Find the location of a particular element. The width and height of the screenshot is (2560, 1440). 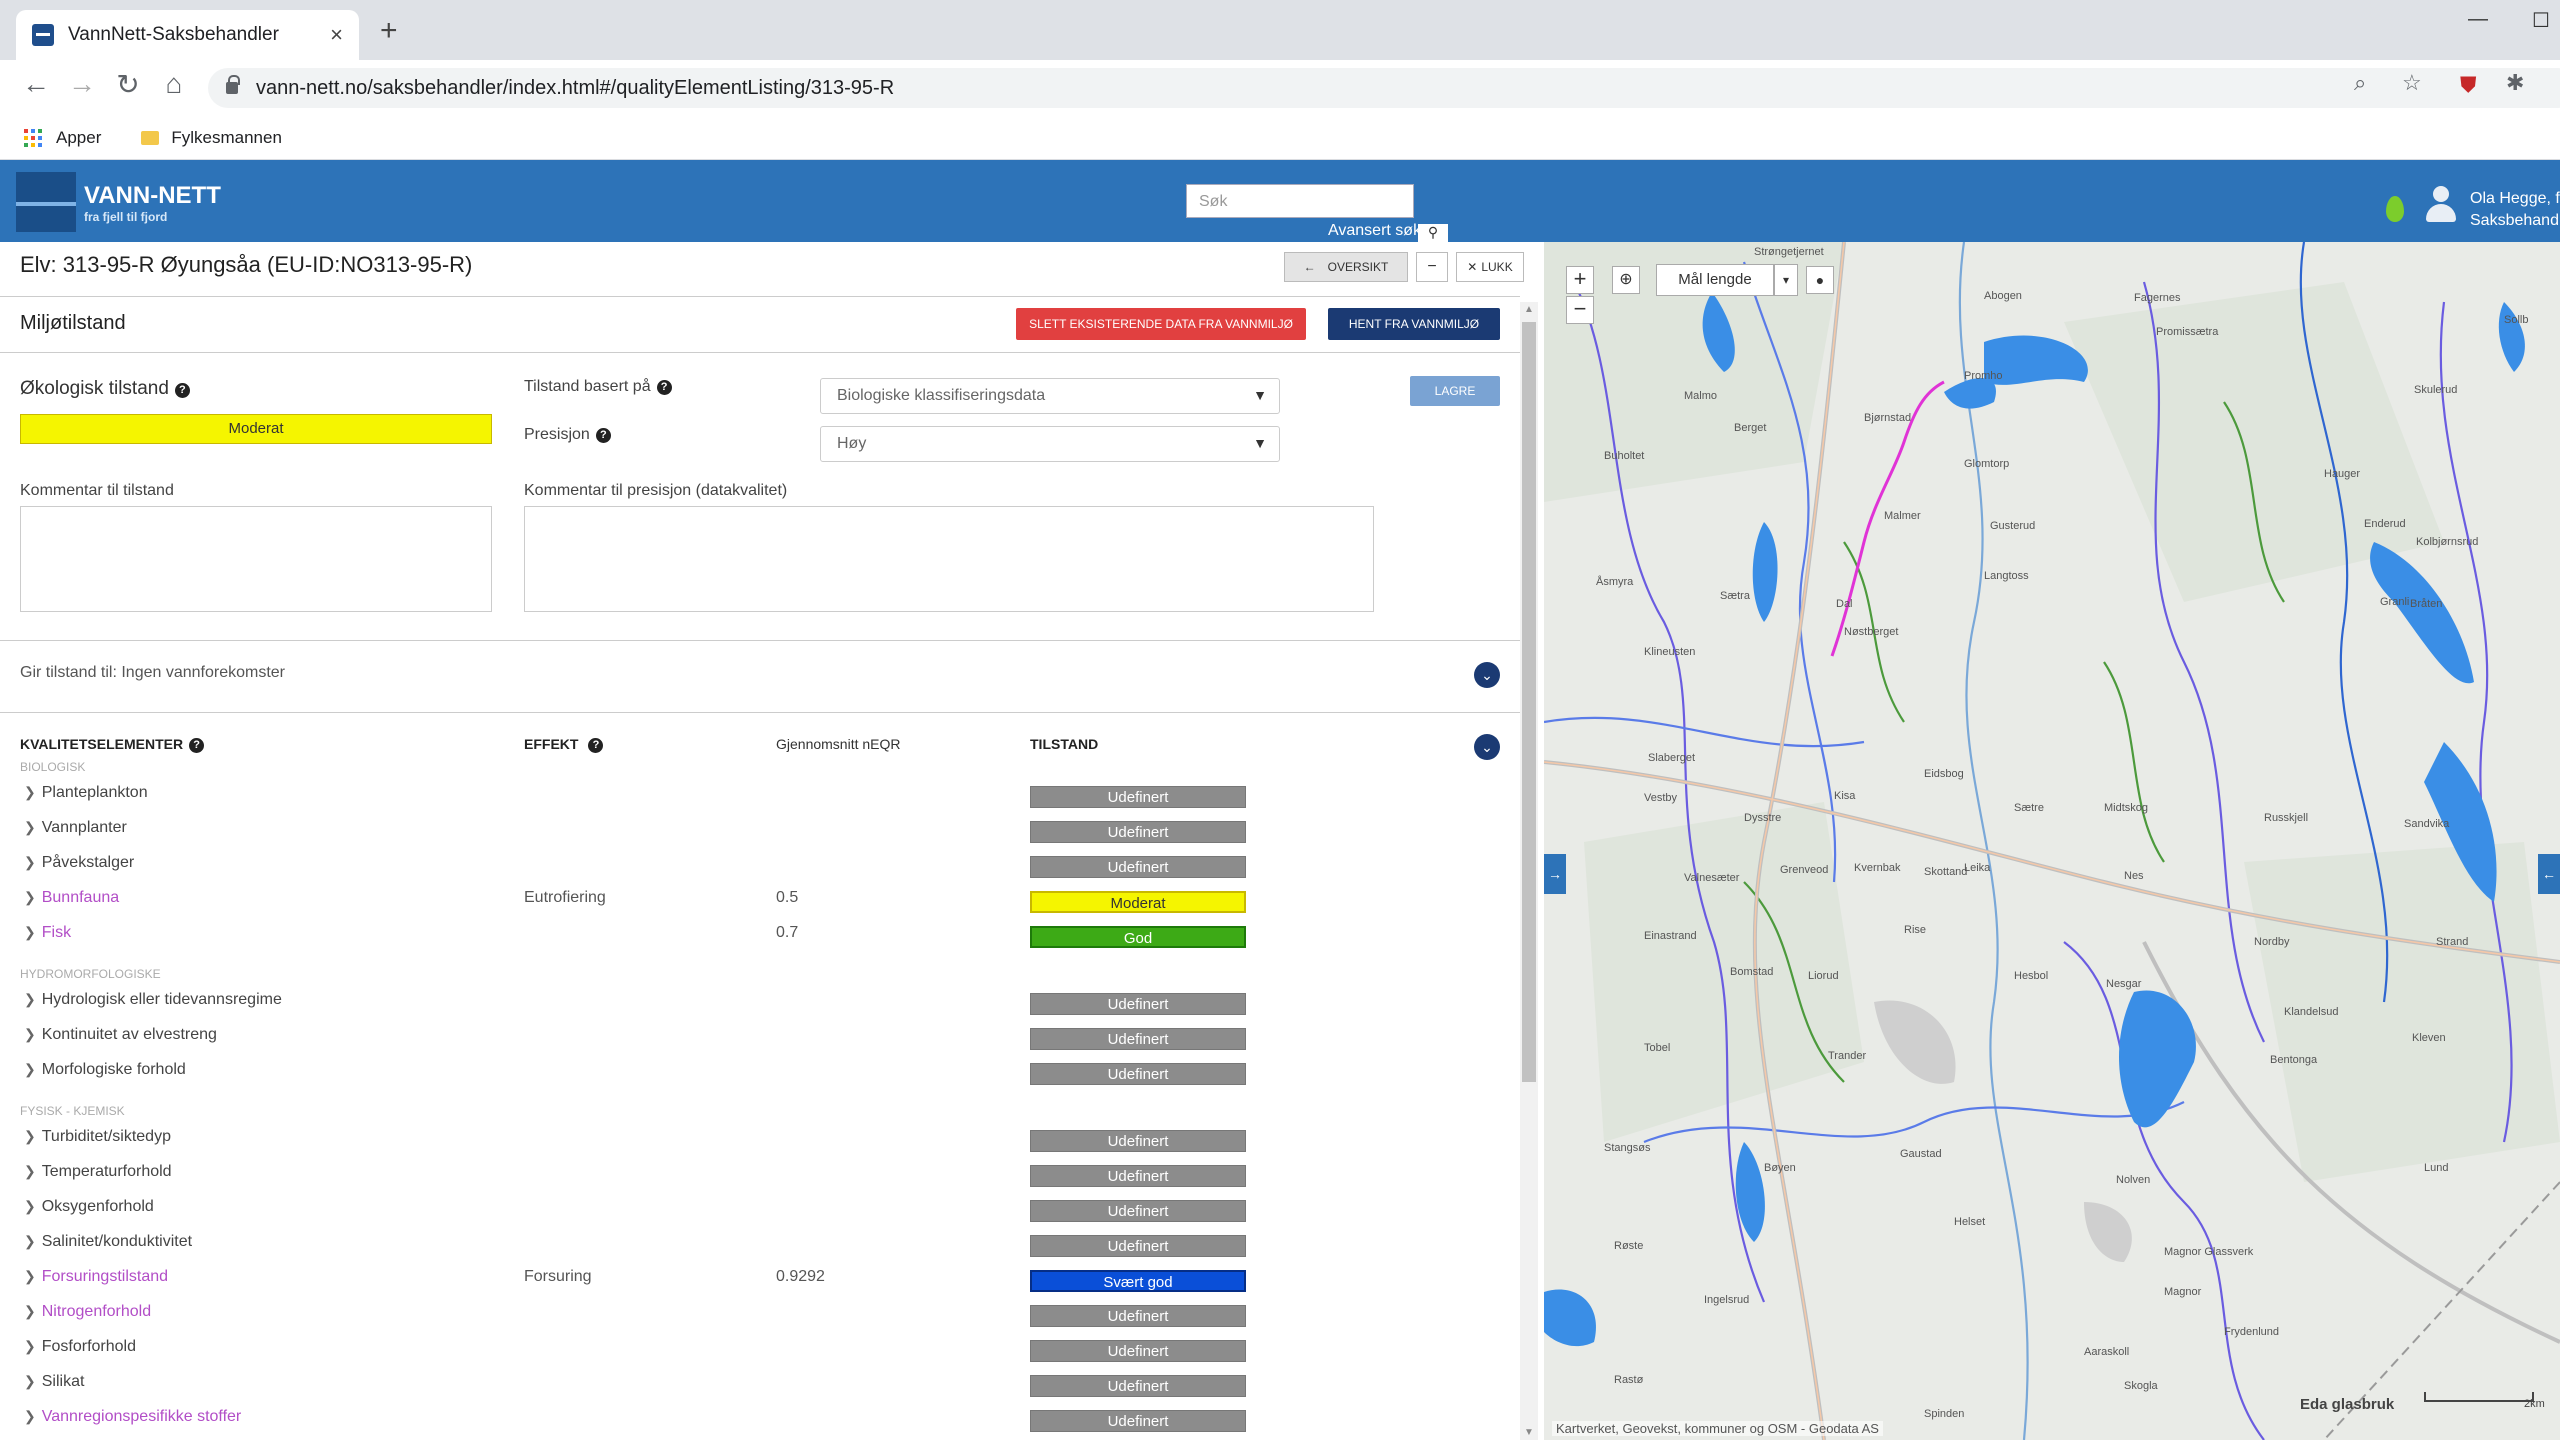

vann-nett-logo is located at coordinates (46, 202).